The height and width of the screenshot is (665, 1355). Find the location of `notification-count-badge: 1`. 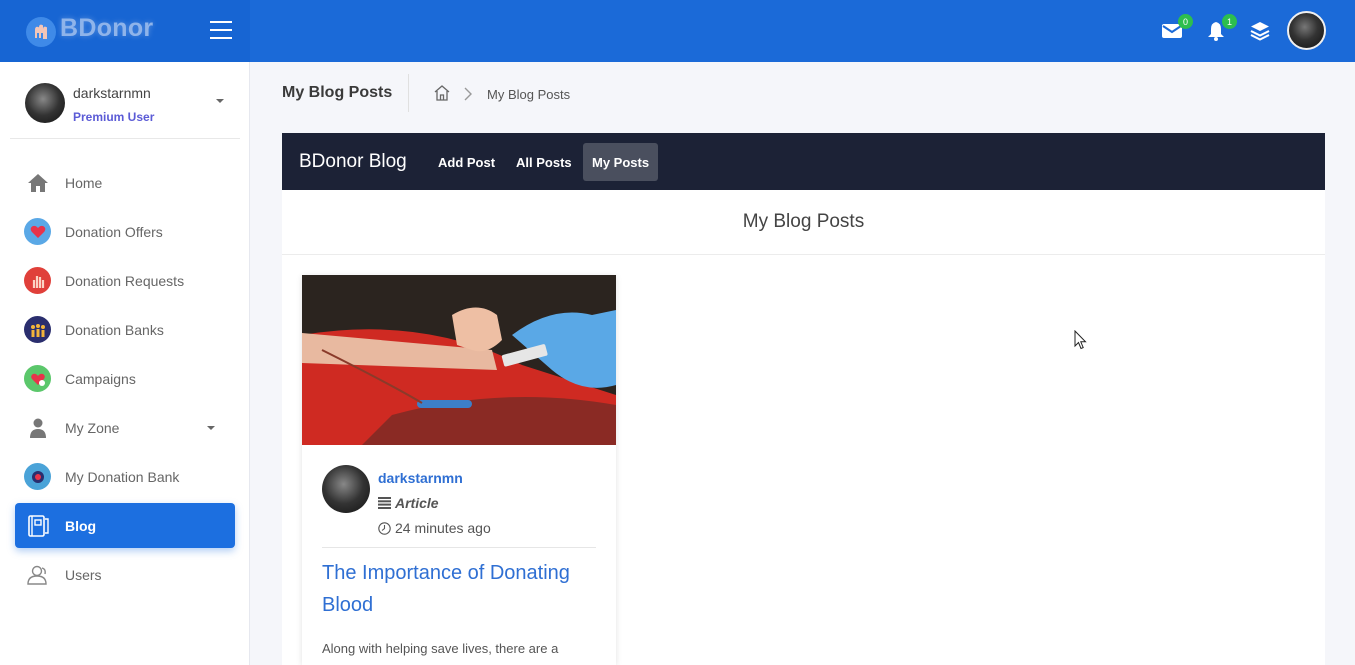

notification-count-badge: 1 is located at coordinates (1229, 21).